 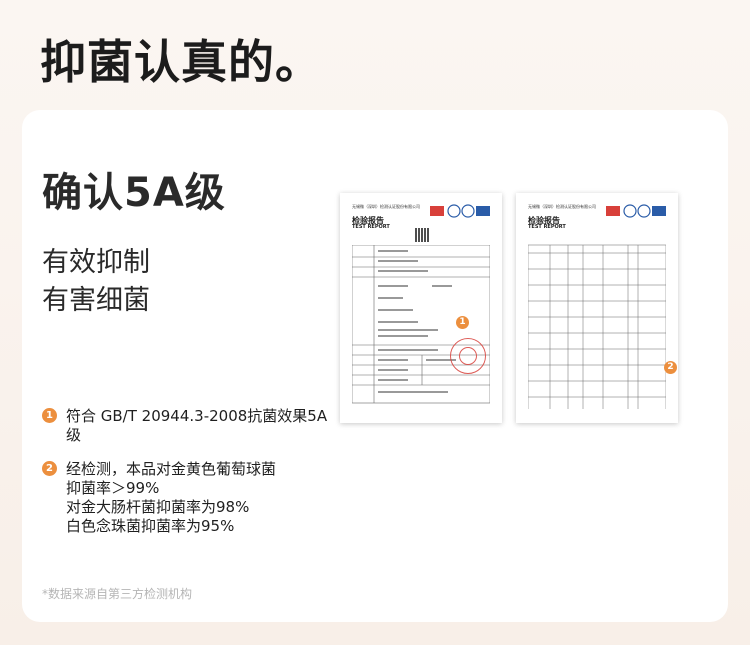 I want to click on red-seal-stamp, so click(x=468, y=356).